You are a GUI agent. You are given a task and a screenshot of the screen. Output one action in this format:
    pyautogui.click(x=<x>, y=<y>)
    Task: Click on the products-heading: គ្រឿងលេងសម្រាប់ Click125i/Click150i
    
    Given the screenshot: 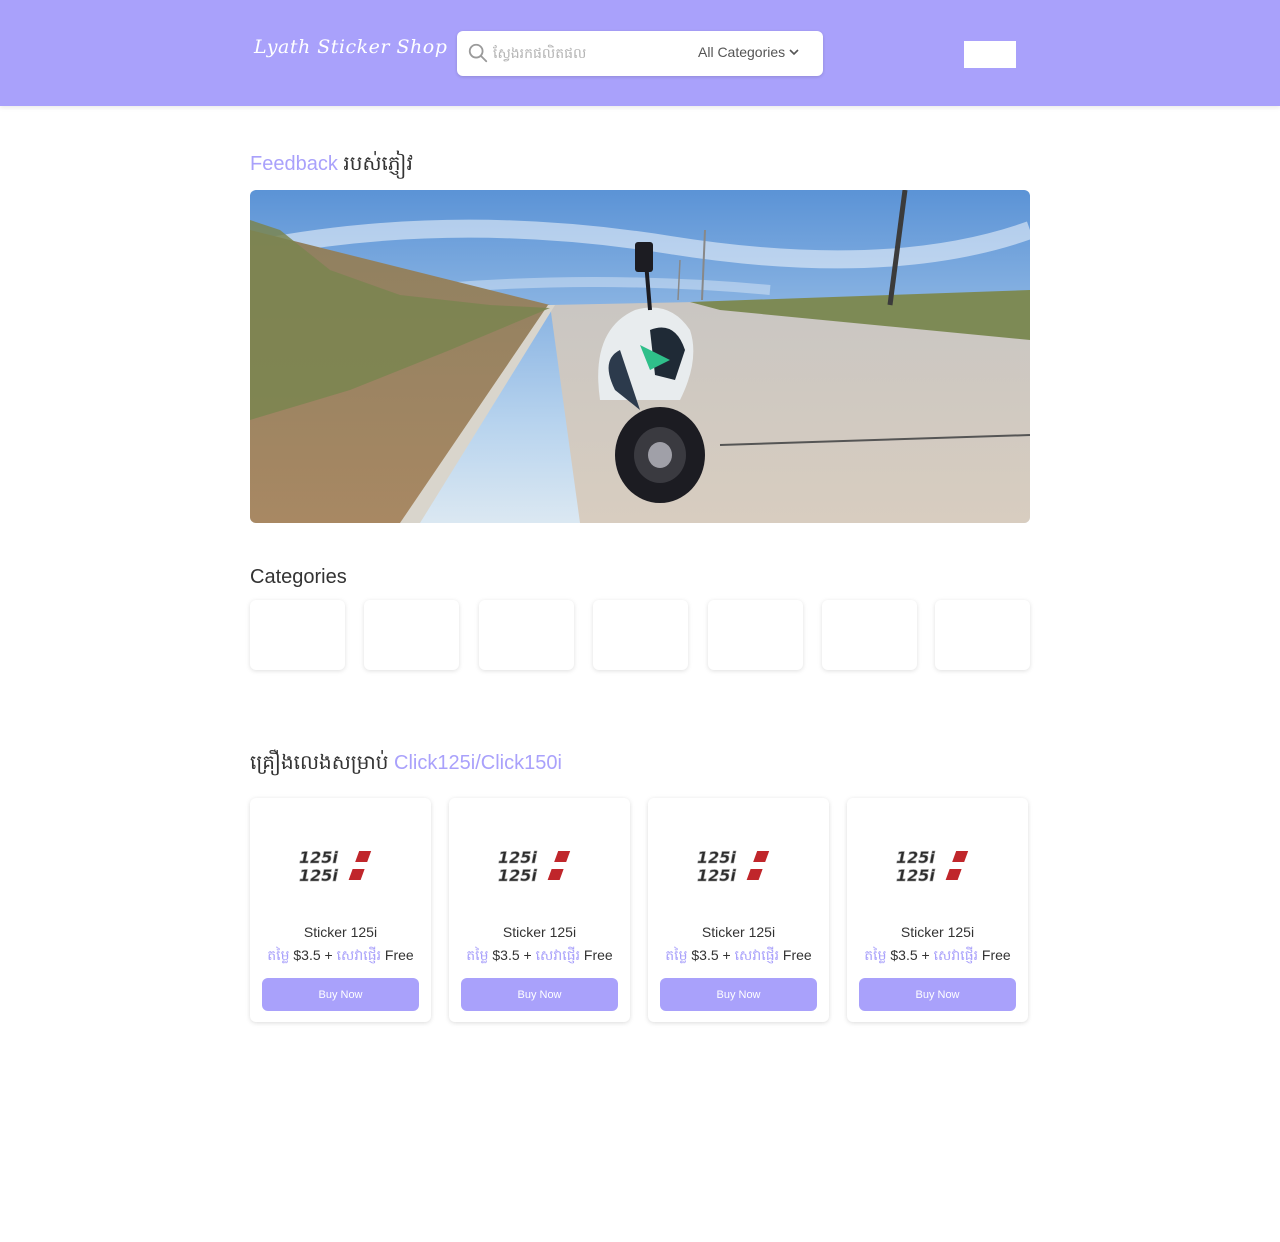 What is the action you would take?
    pyautogui.click(x=406, y=764)
    